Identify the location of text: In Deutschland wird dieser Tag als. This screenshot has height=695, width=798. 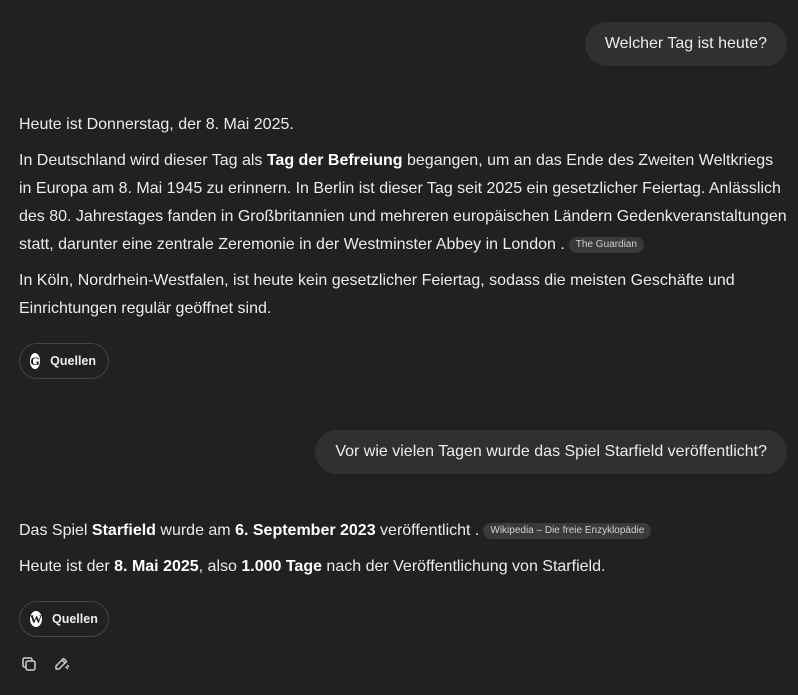
(143, 160).